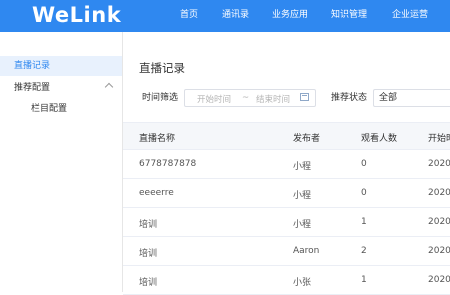 Image resolution: width=450 pixels, height=295 pixels. Describe the element at coordinates (61, 88) in the screenshot. I see `sidebar-item-recommend-config: 推荐配置` at that location.